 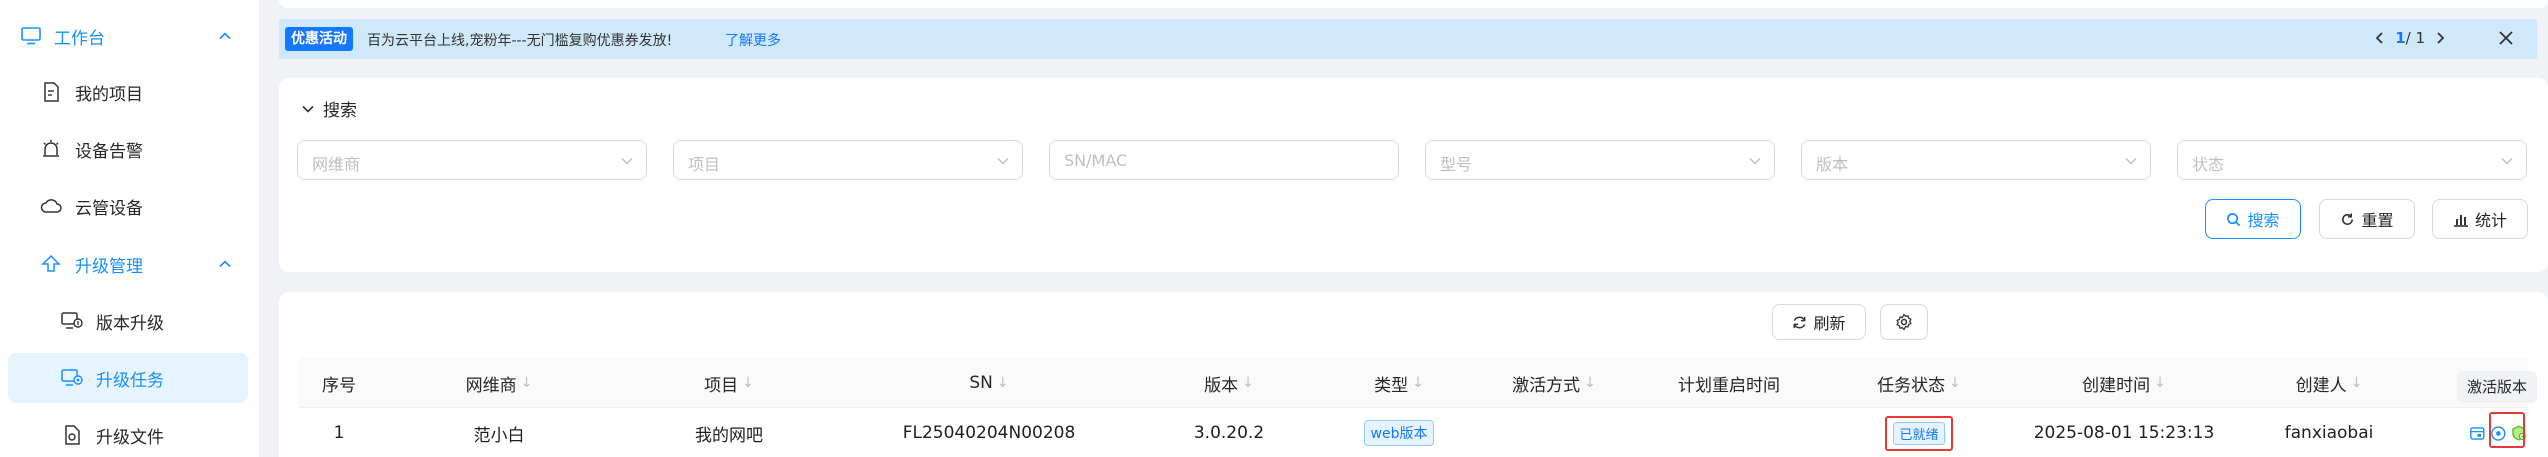 I want to click on search-icon, so click(x=2234, y=219).